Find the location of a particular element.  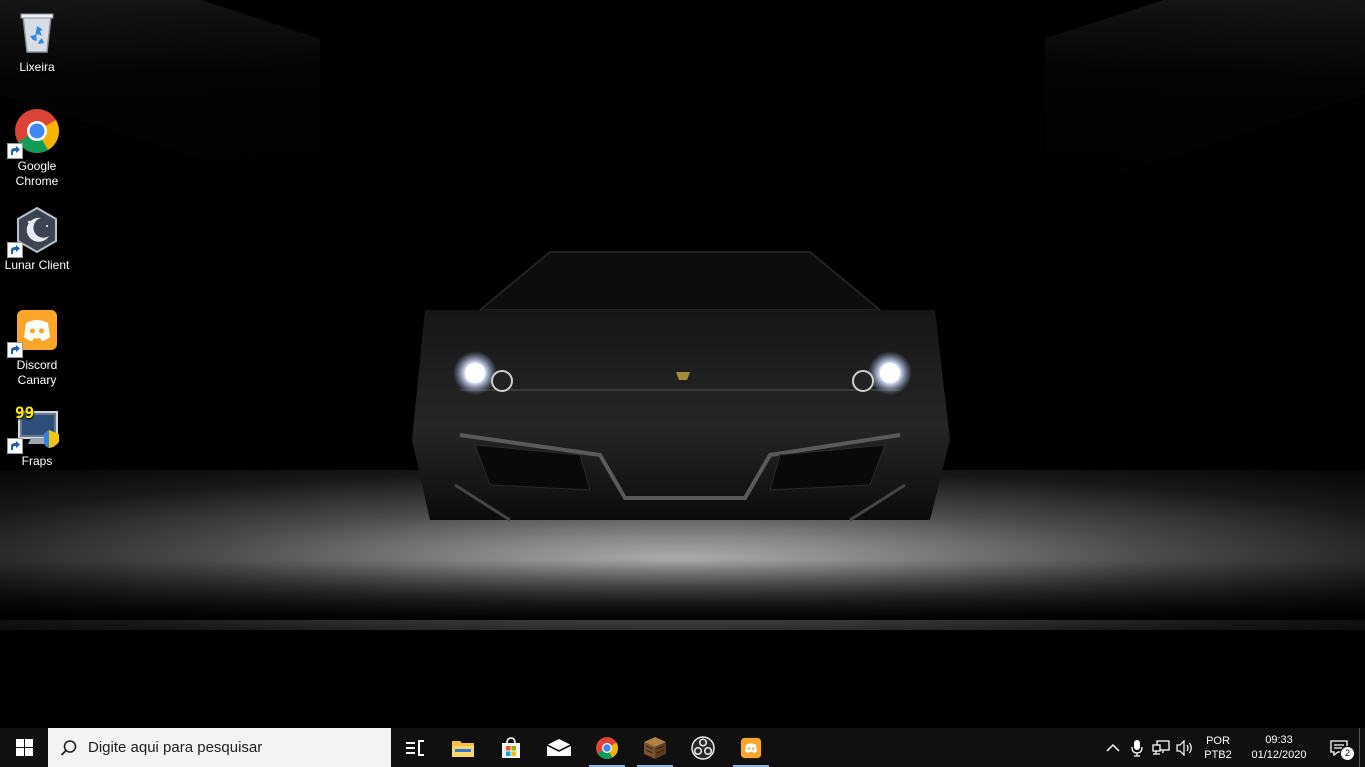

obs-icon is located at coordinates (703, 747).